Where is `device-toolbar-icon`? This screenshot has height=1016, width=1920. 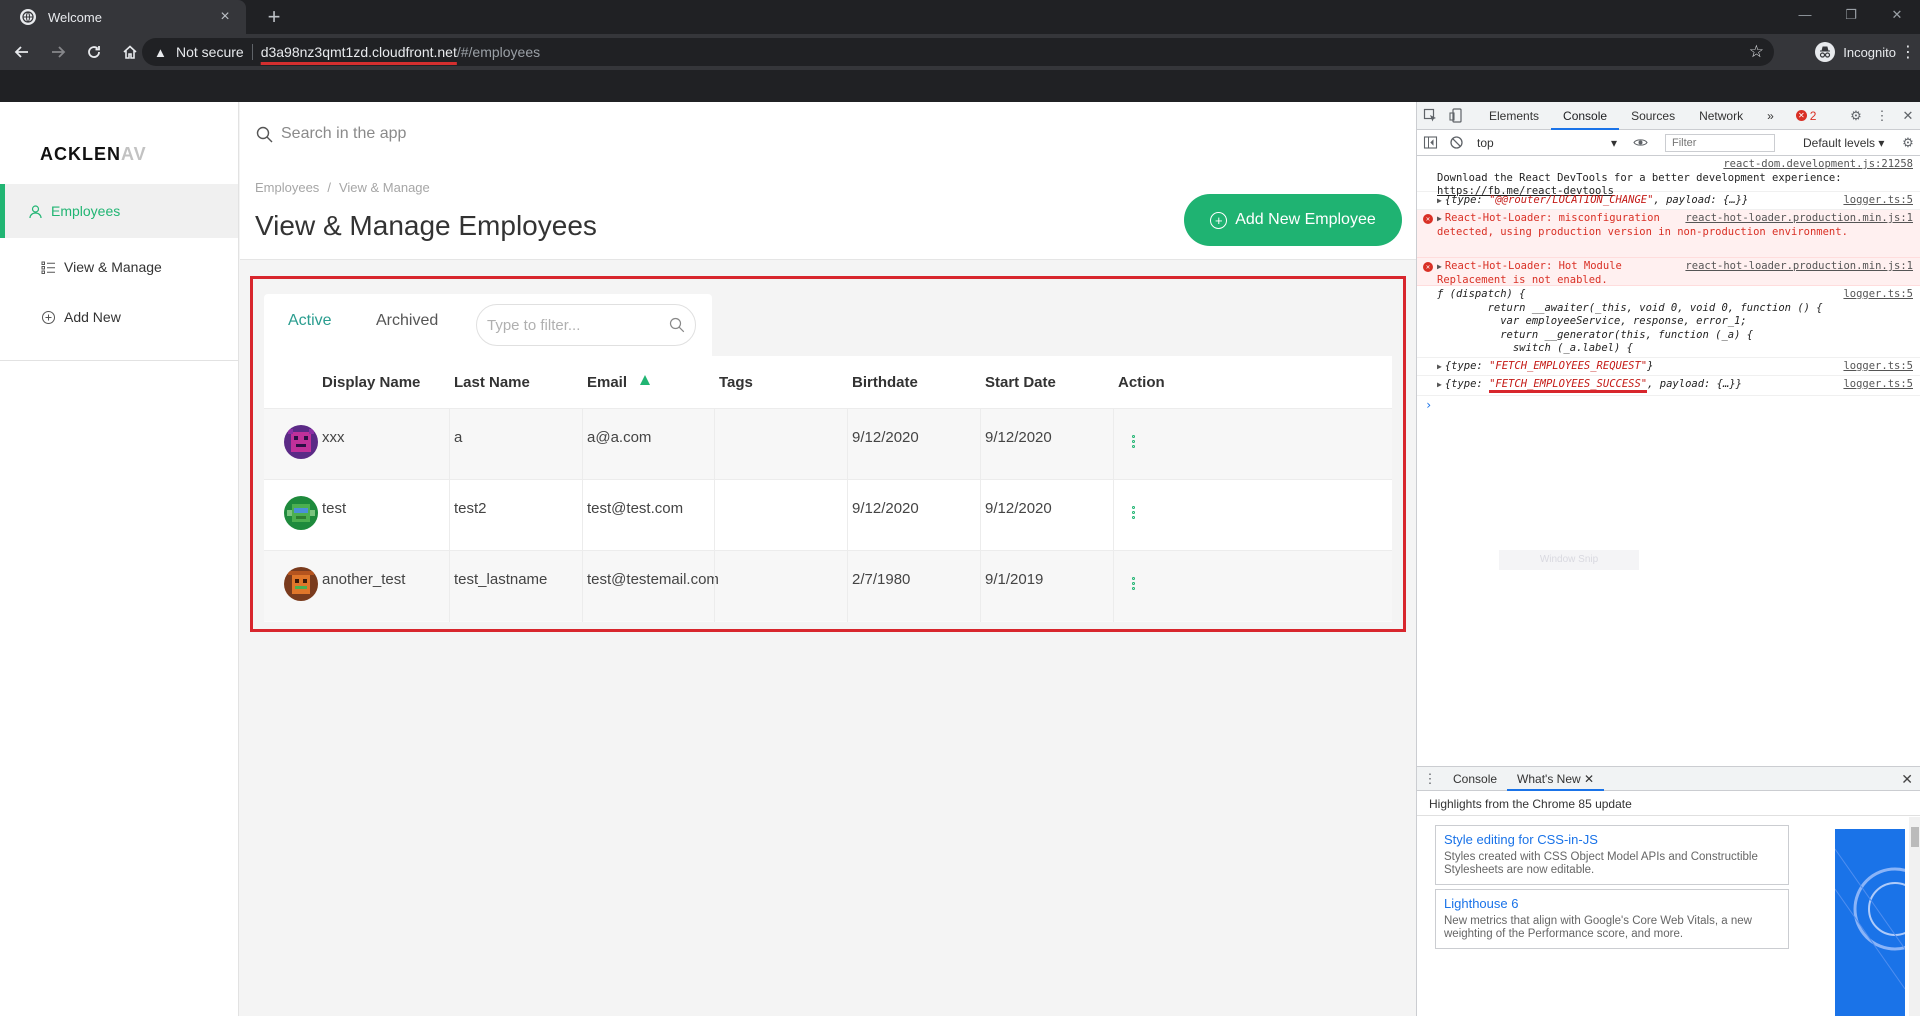 device-toolbar-icon is located at coordinates (1456, 116).